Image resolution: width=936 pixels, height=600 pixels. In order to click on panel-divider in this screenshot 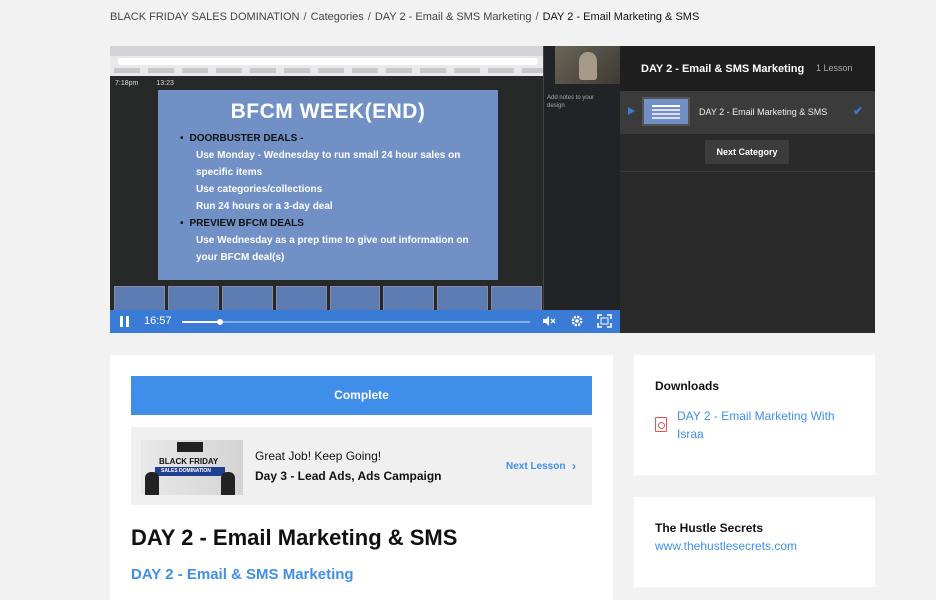, I will do `click(747, 171)`.